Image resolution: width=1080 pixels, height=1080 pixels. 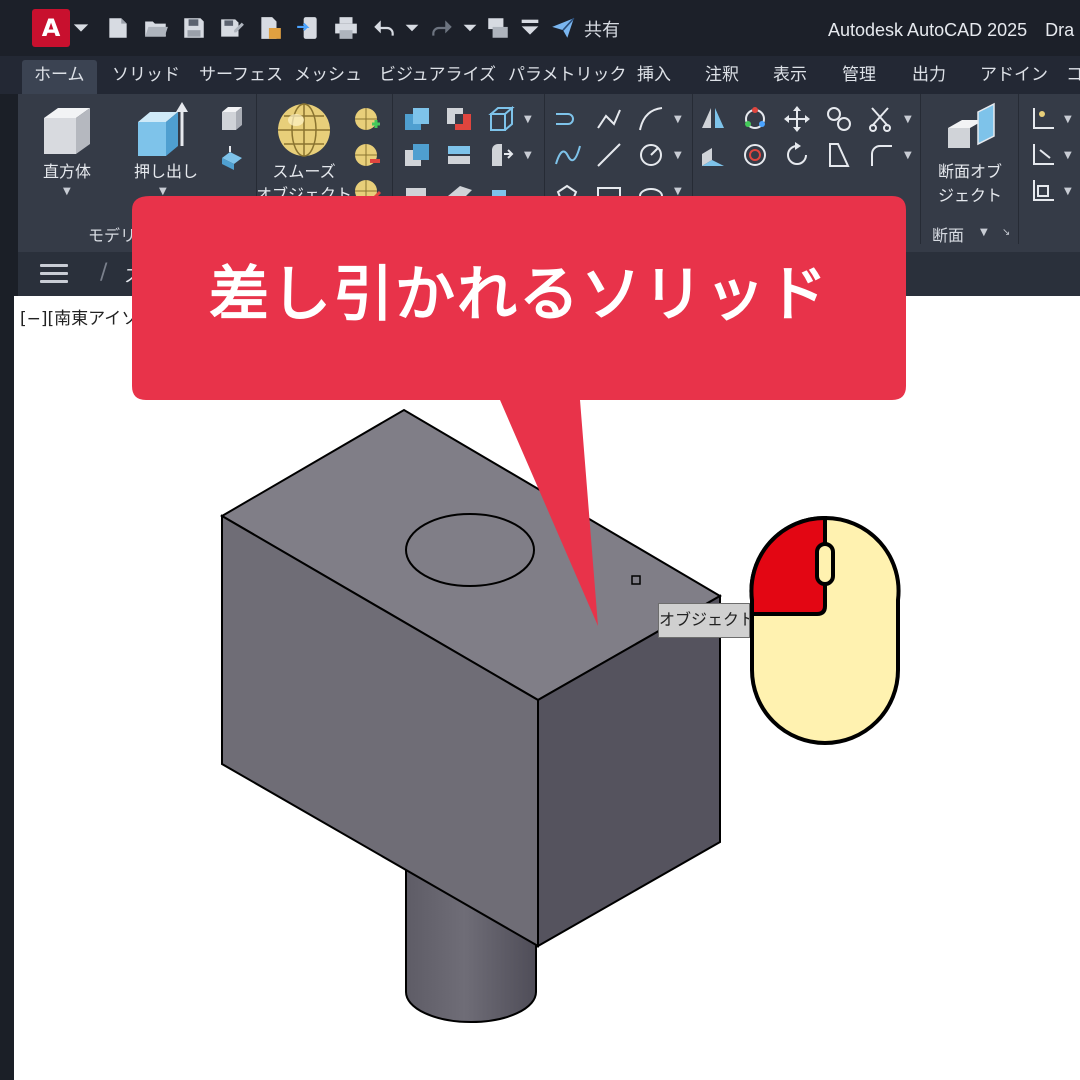 I want to click on selection-tooltip: オブジェクト, so click(x=704, y=620).